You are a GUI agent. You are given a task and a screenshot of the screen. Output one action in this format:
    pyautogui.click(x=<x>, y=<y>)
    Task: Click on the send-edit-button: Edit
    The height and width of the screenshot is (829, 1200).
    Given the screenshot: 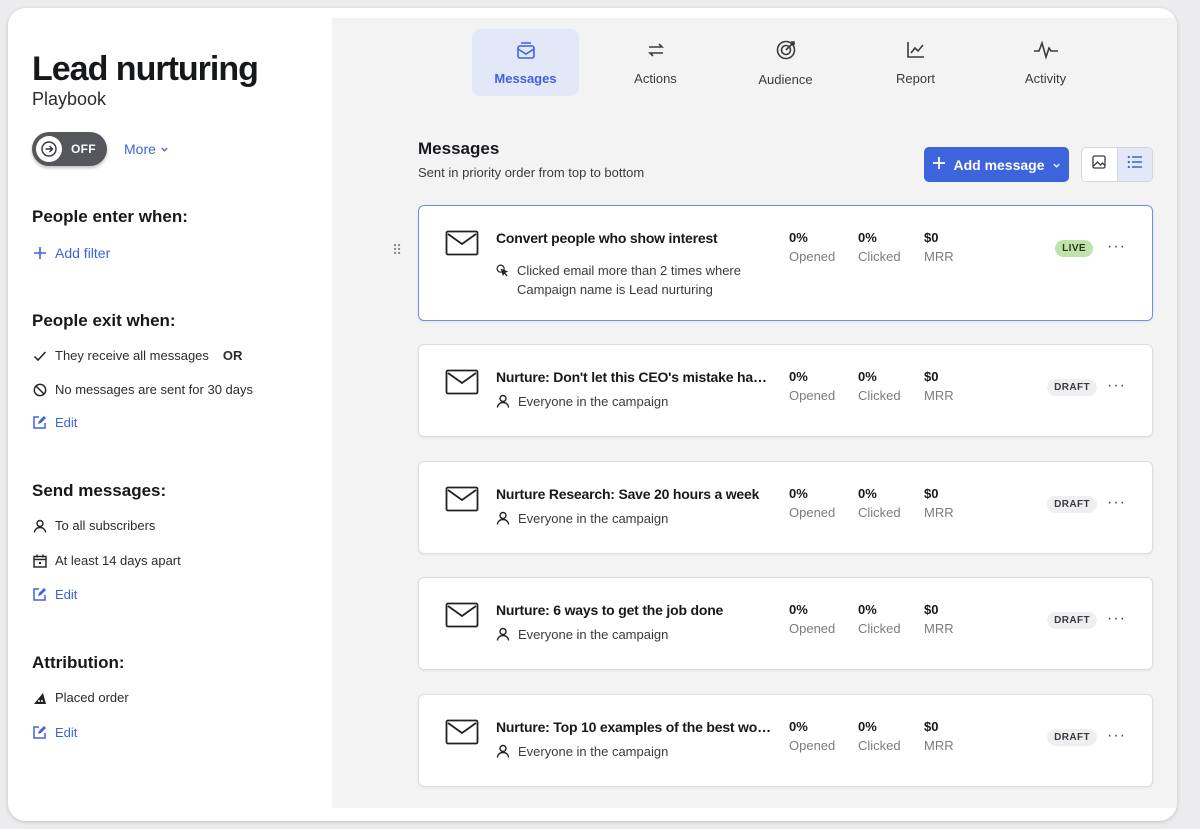 What is the action you would take?
    pyautogui.click(x=54, y=594)
    